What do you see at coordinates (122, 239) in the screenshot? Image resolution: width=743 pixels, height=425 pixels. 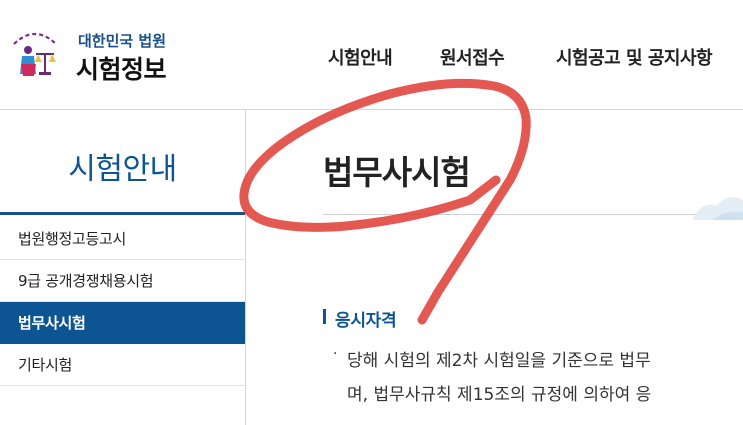 I see `sidebar-item-court-admin-exam: 법원행정고등고시` at bounding box center [122, 239].